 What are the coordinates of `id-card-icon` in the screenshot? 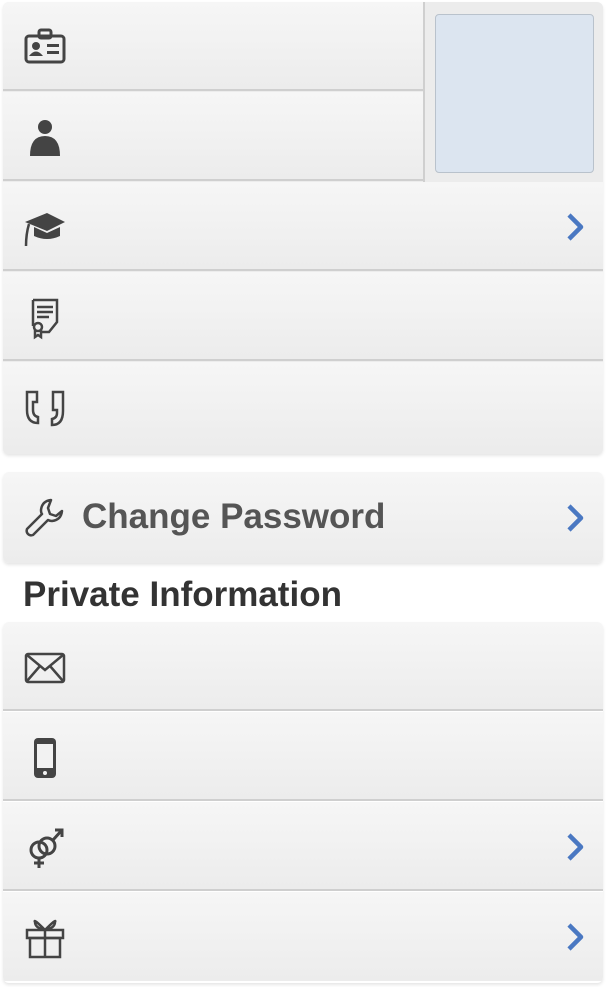 It's located at (45, 48).